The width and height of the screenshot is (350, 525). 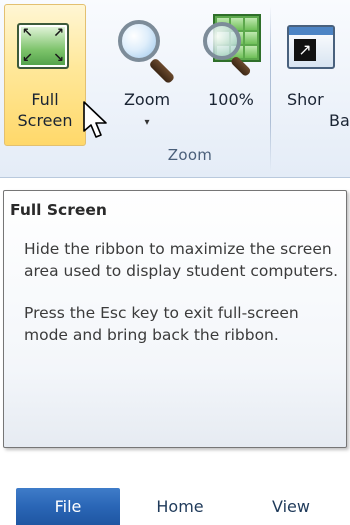 I want to click on full-screen-button: ↖ ↗ ↙ ↘ Full Screen, so click(x=45, y=75).